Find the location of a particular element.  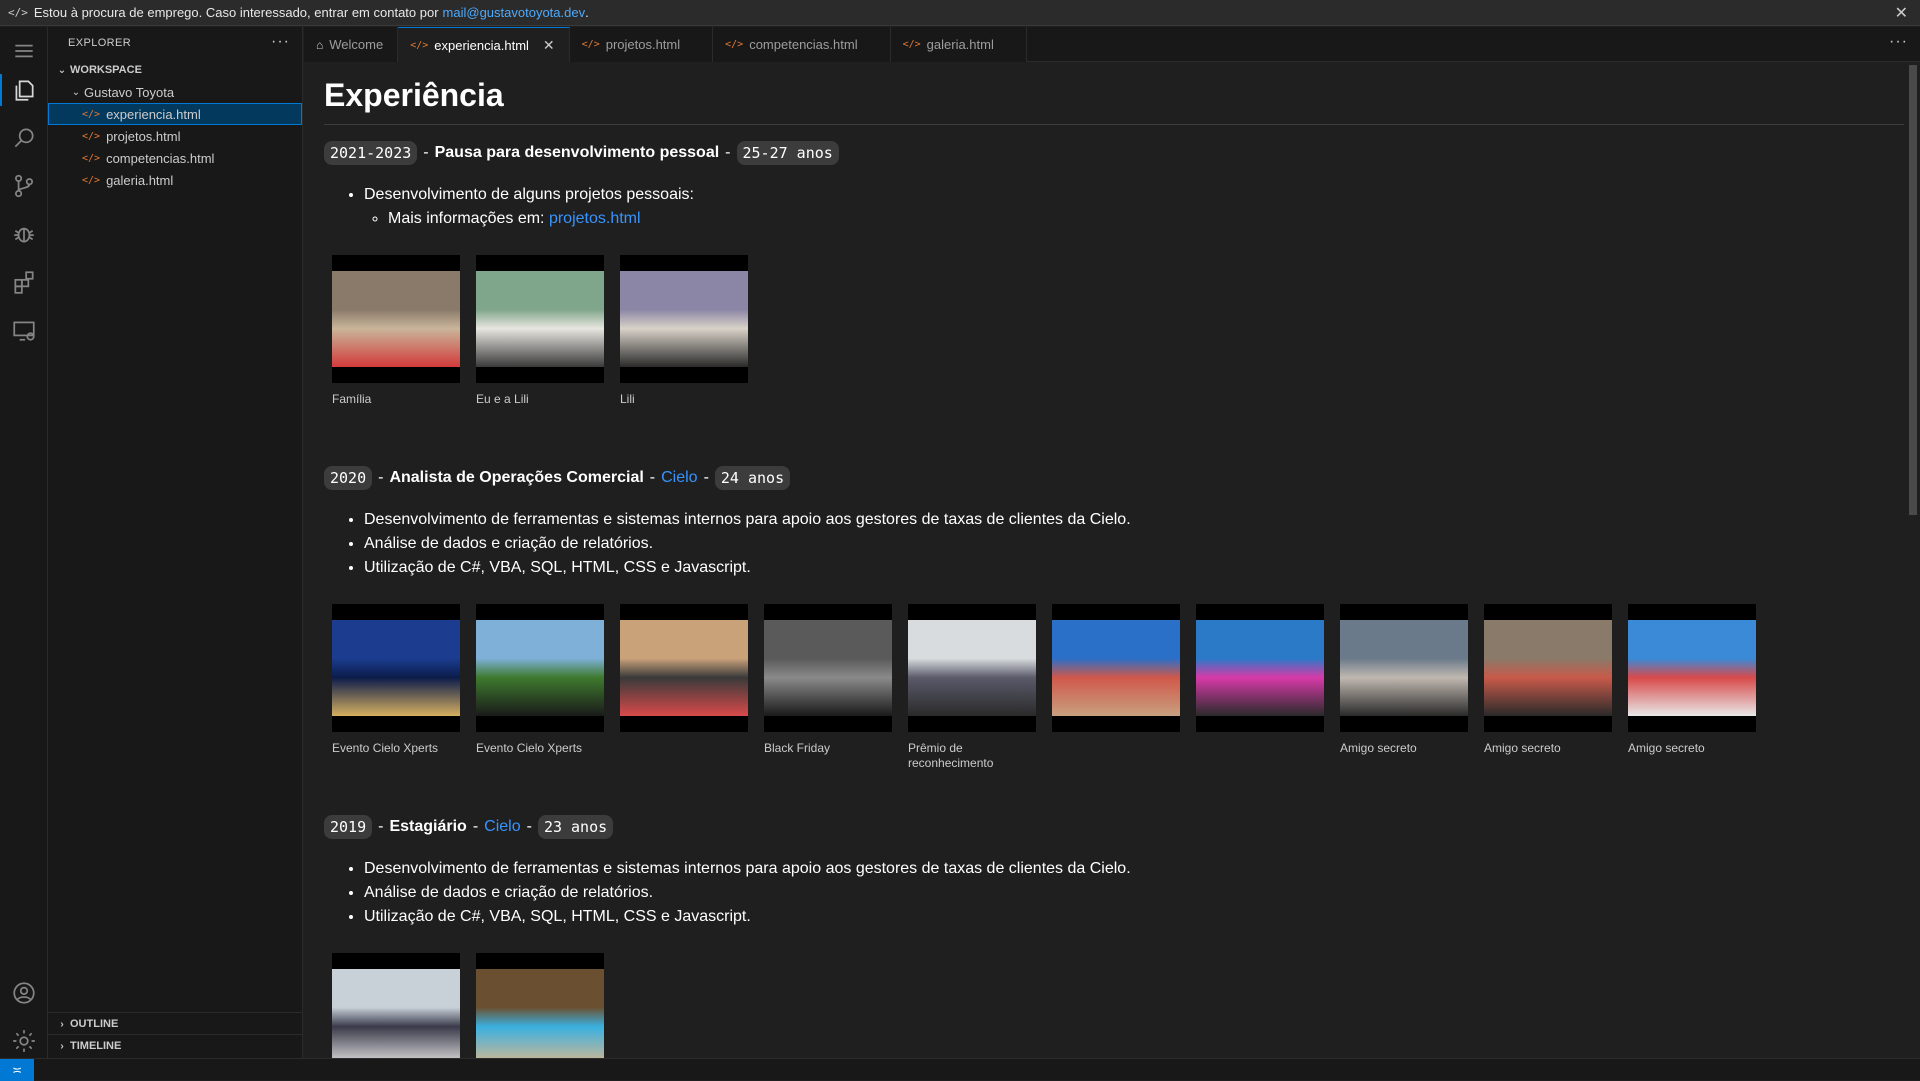

file-item: </> projetos.html is located at coordinates (175, 136).